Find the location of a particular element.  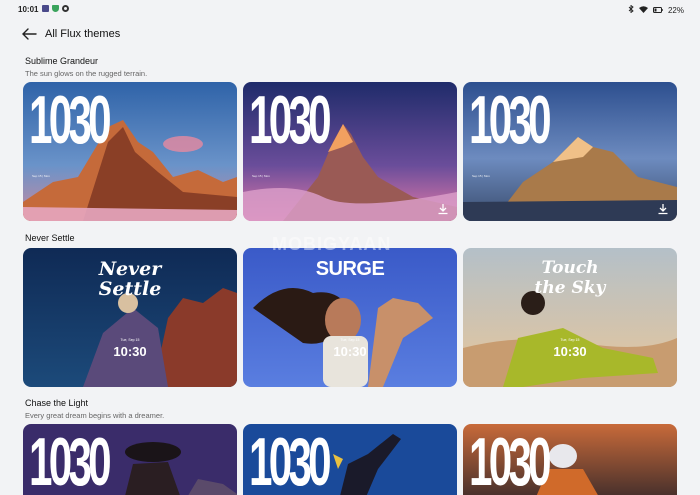

shield-icon is located at coordinates (55, 8).